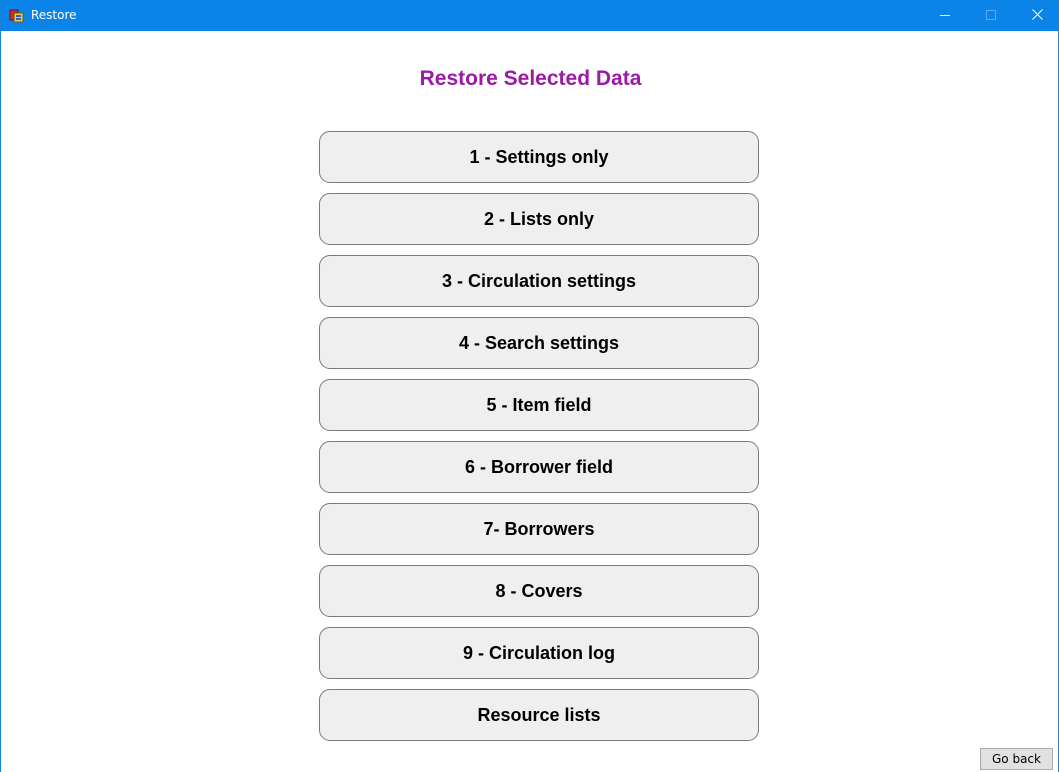 This screenshot has height=772, width=1059. Describe the element at coordinates (17, 16) in the screenshot. I see `restore-app-icon` at that location.